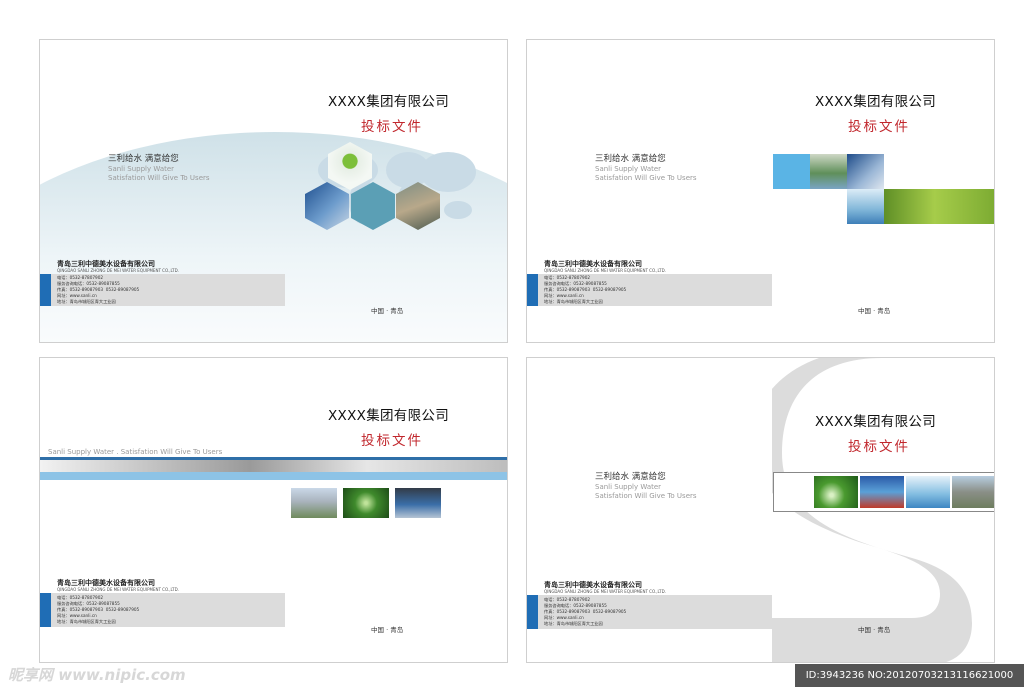 Image resolution: width=1024 pixels, height=693 pixels. Describe the element at coordinates (939, 206) in the screenshot. I see `leaf-droplet-photo` at that location.